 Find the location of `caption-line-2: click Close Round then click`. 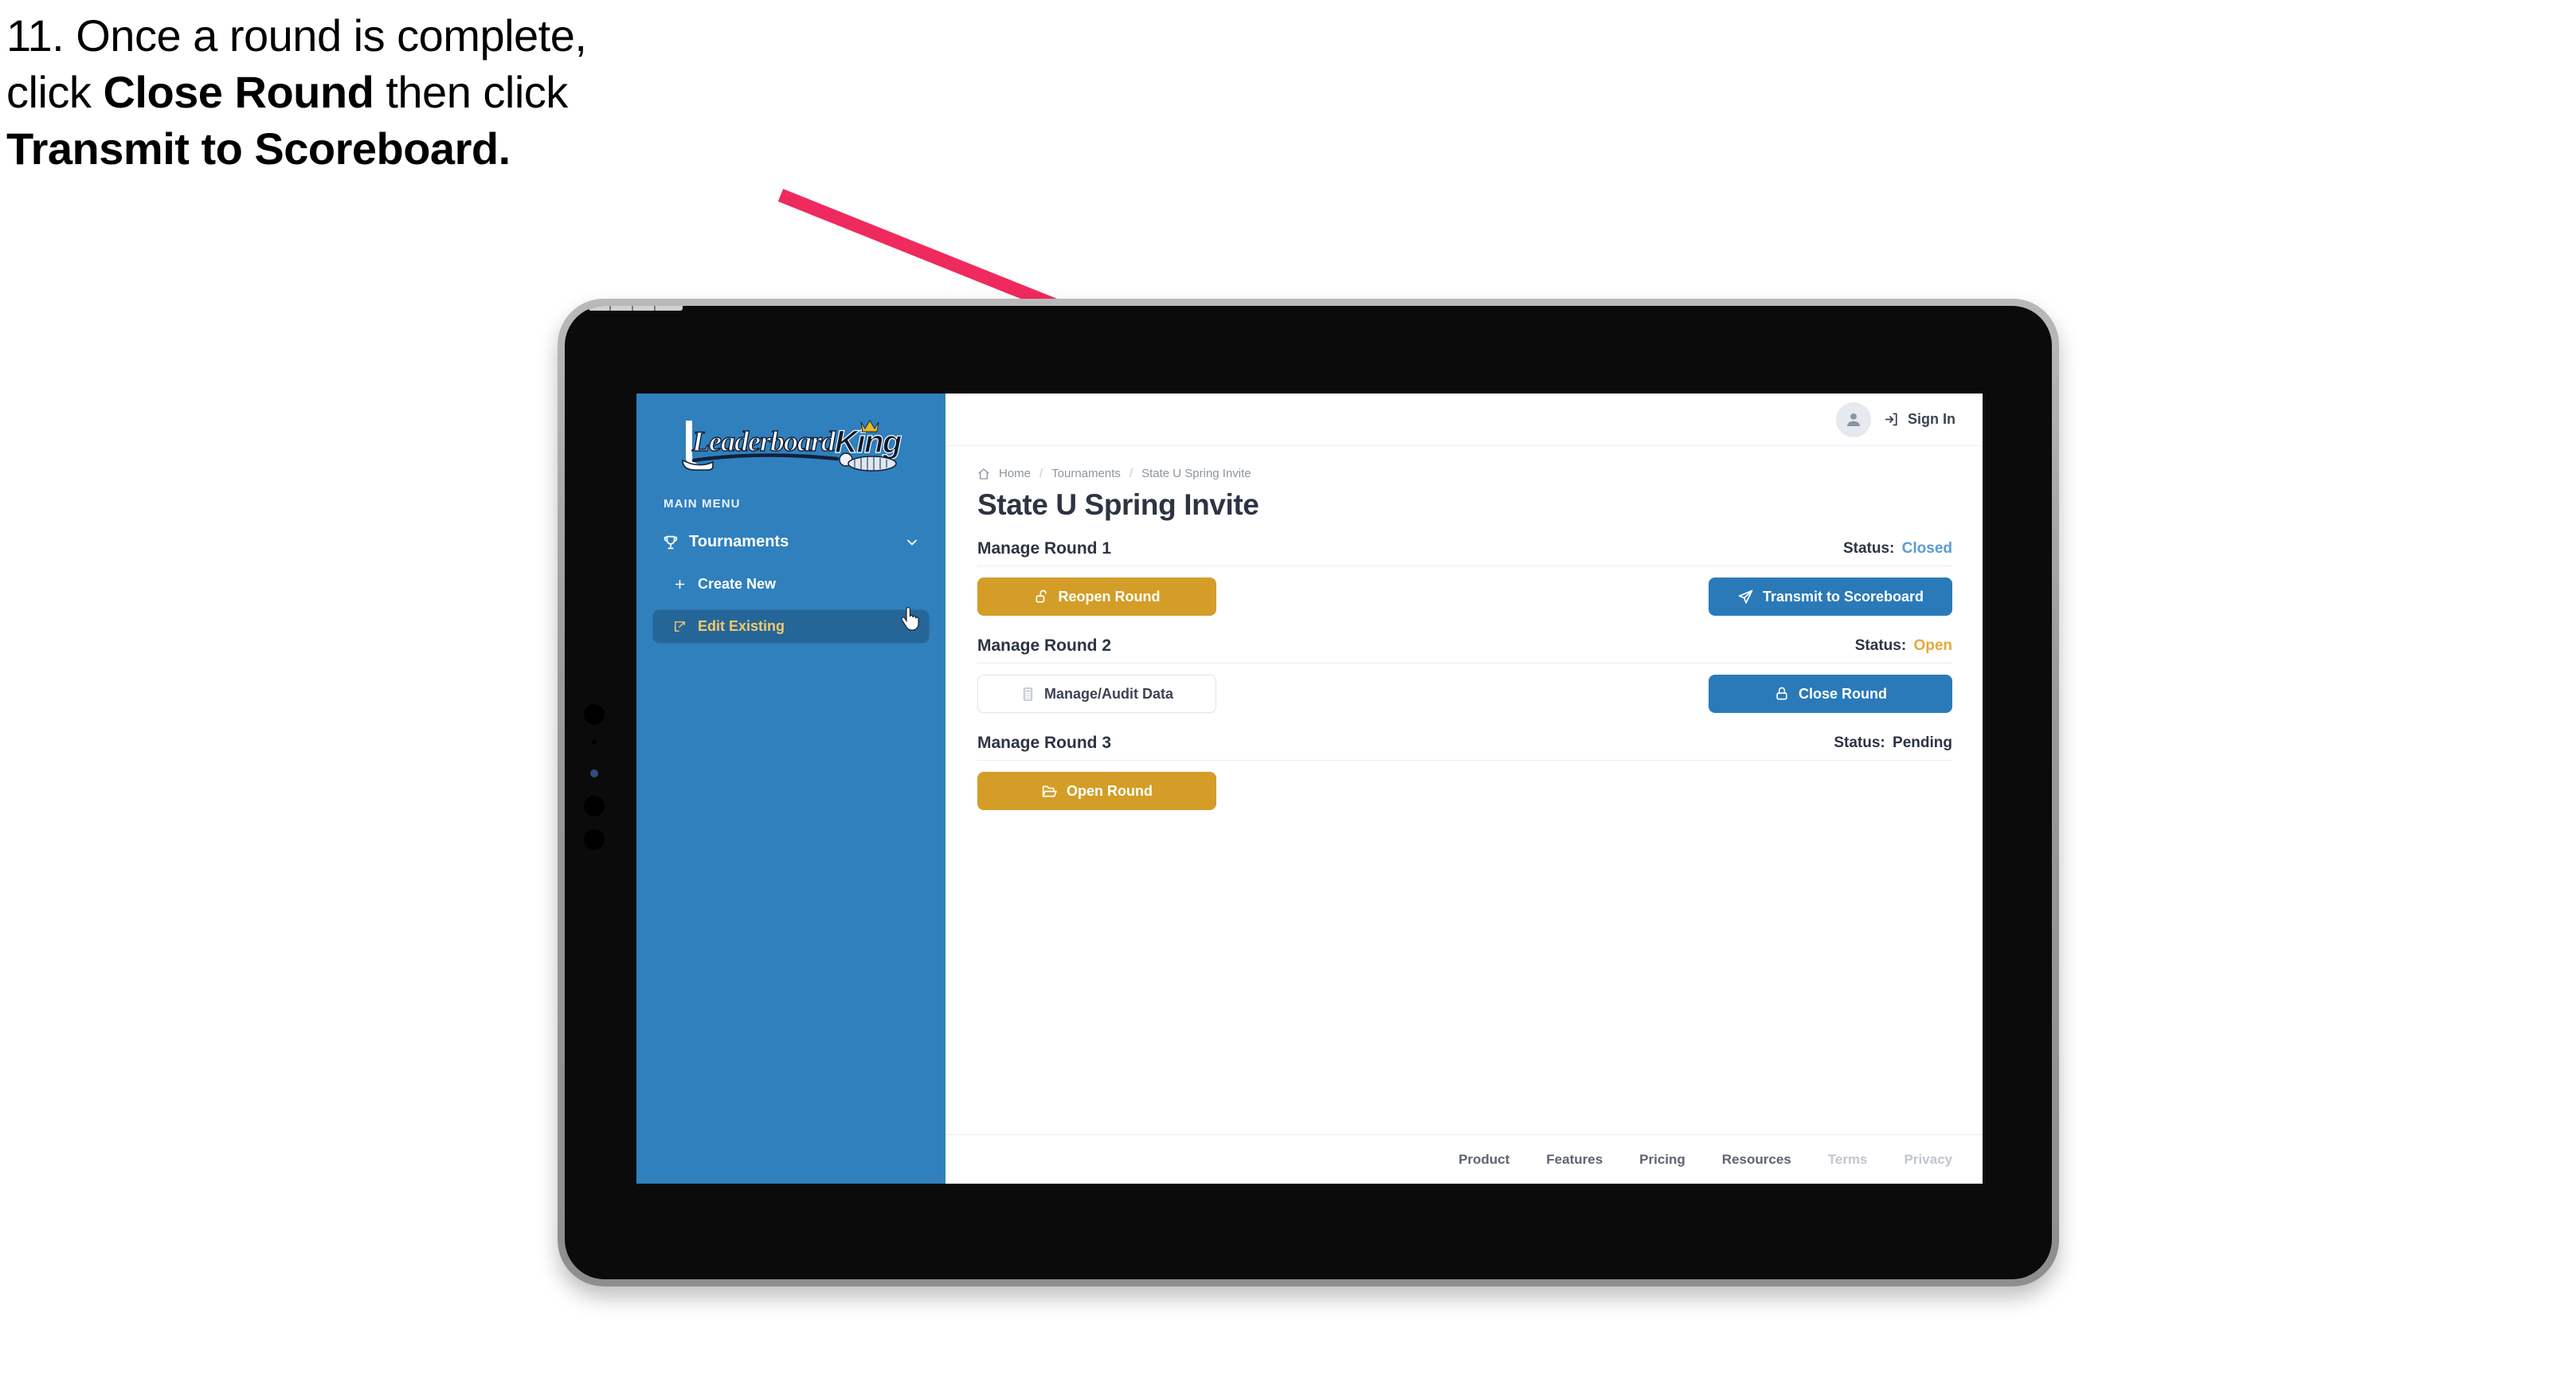

caption-line-2: click Close Round then click is located at coordinates (428, 92).